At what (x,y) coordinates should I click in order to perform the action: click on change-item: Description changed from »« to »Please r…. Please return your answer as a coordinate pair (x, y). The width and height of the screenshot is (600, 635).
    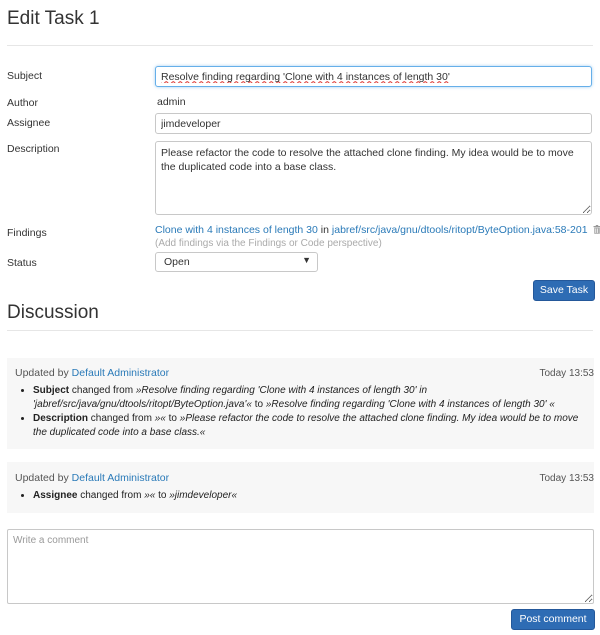
    Looking at the image, I should click on (313, 425).